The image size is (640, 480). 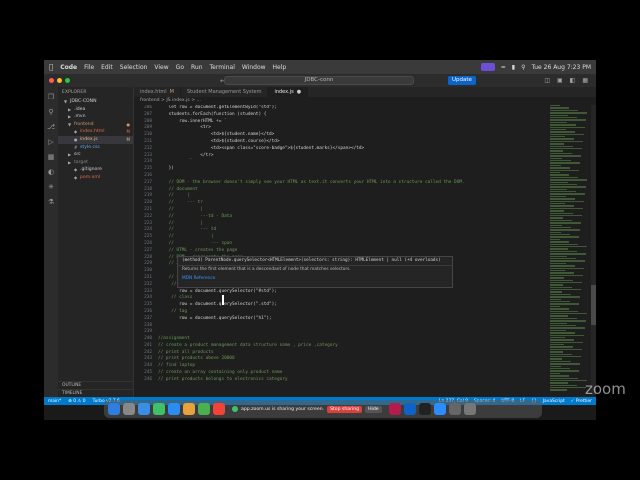 I want to click on menu-selection: Selection, so click(x=134, y=67).